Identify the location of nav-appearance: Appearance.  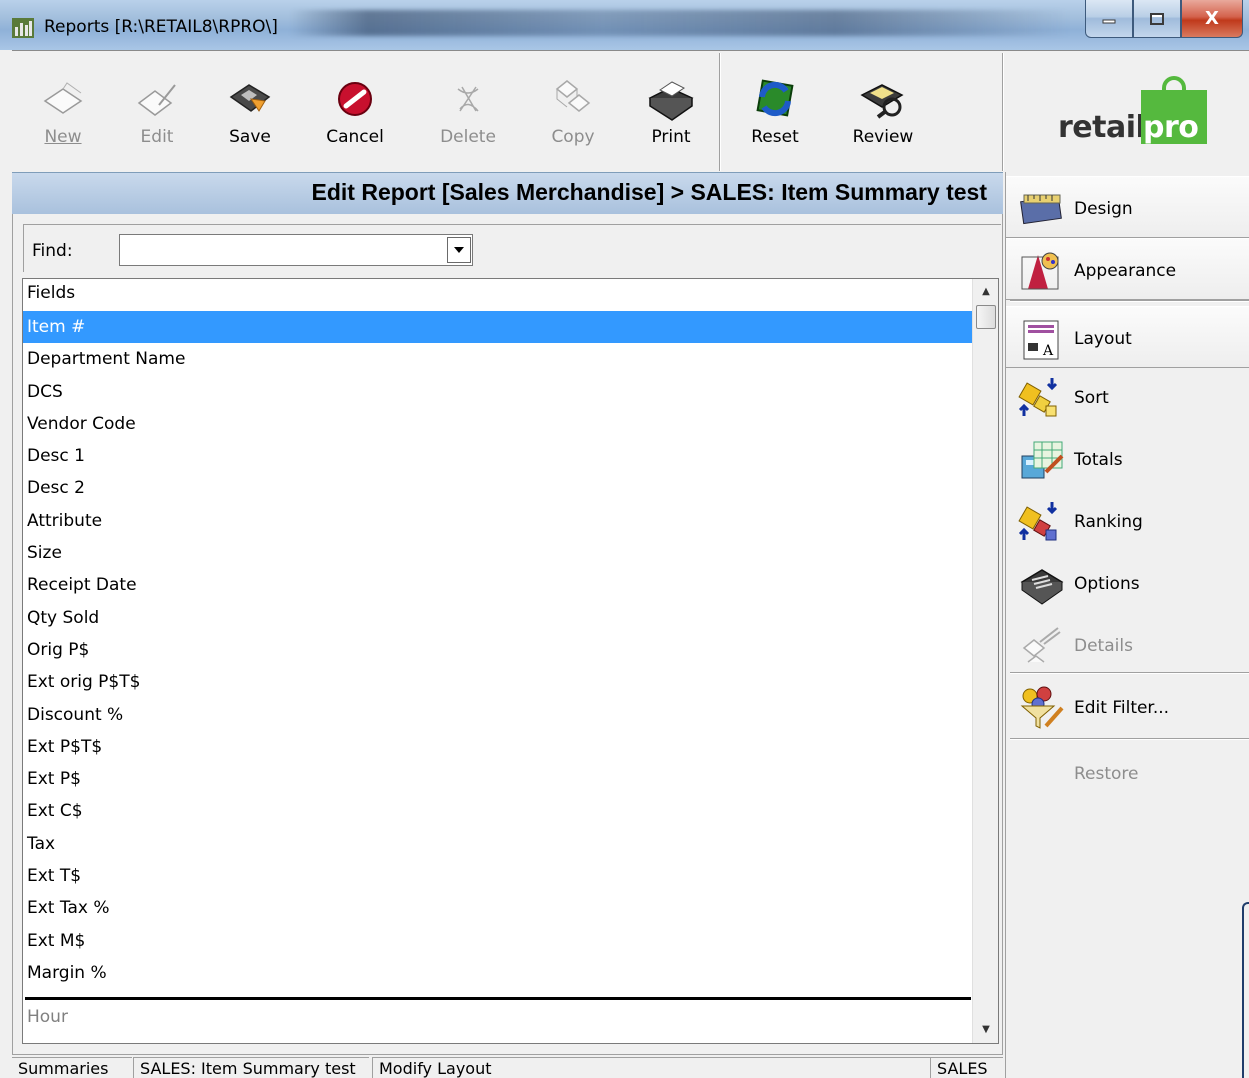
(1127, 269).